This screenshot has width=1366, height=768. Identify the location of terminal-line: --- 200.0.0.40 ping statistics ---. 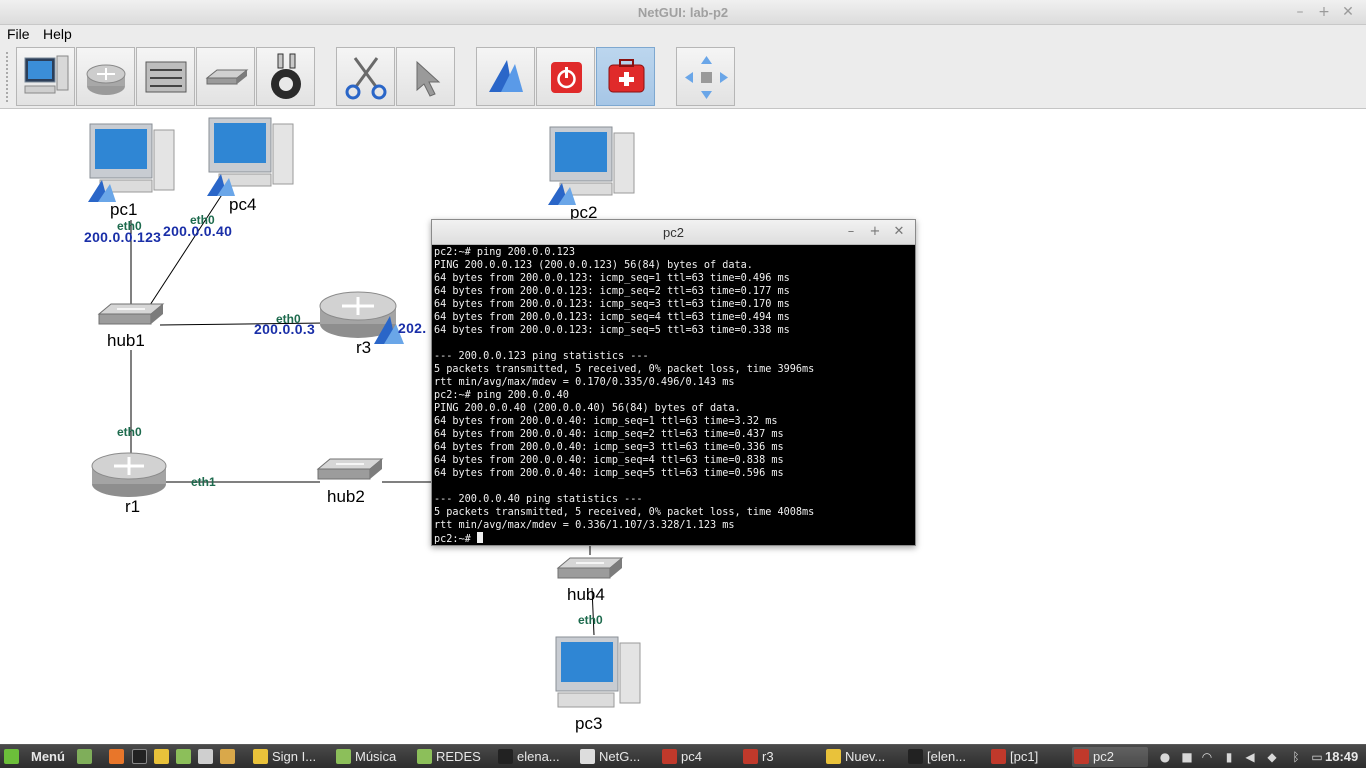
(538, 499).